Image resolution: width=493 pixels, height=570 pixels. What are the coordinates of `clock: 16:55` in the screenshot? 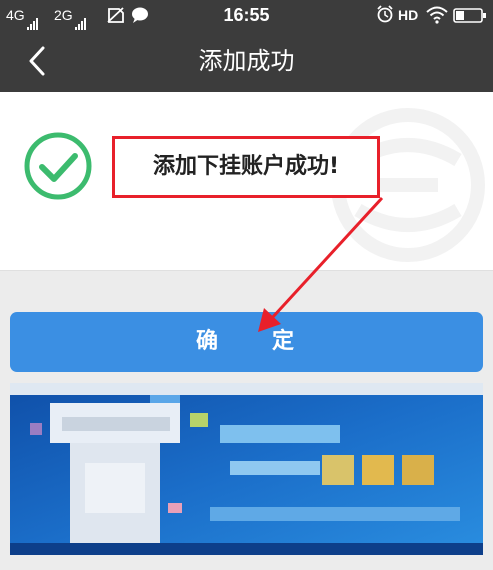 It's located at (246, 15).